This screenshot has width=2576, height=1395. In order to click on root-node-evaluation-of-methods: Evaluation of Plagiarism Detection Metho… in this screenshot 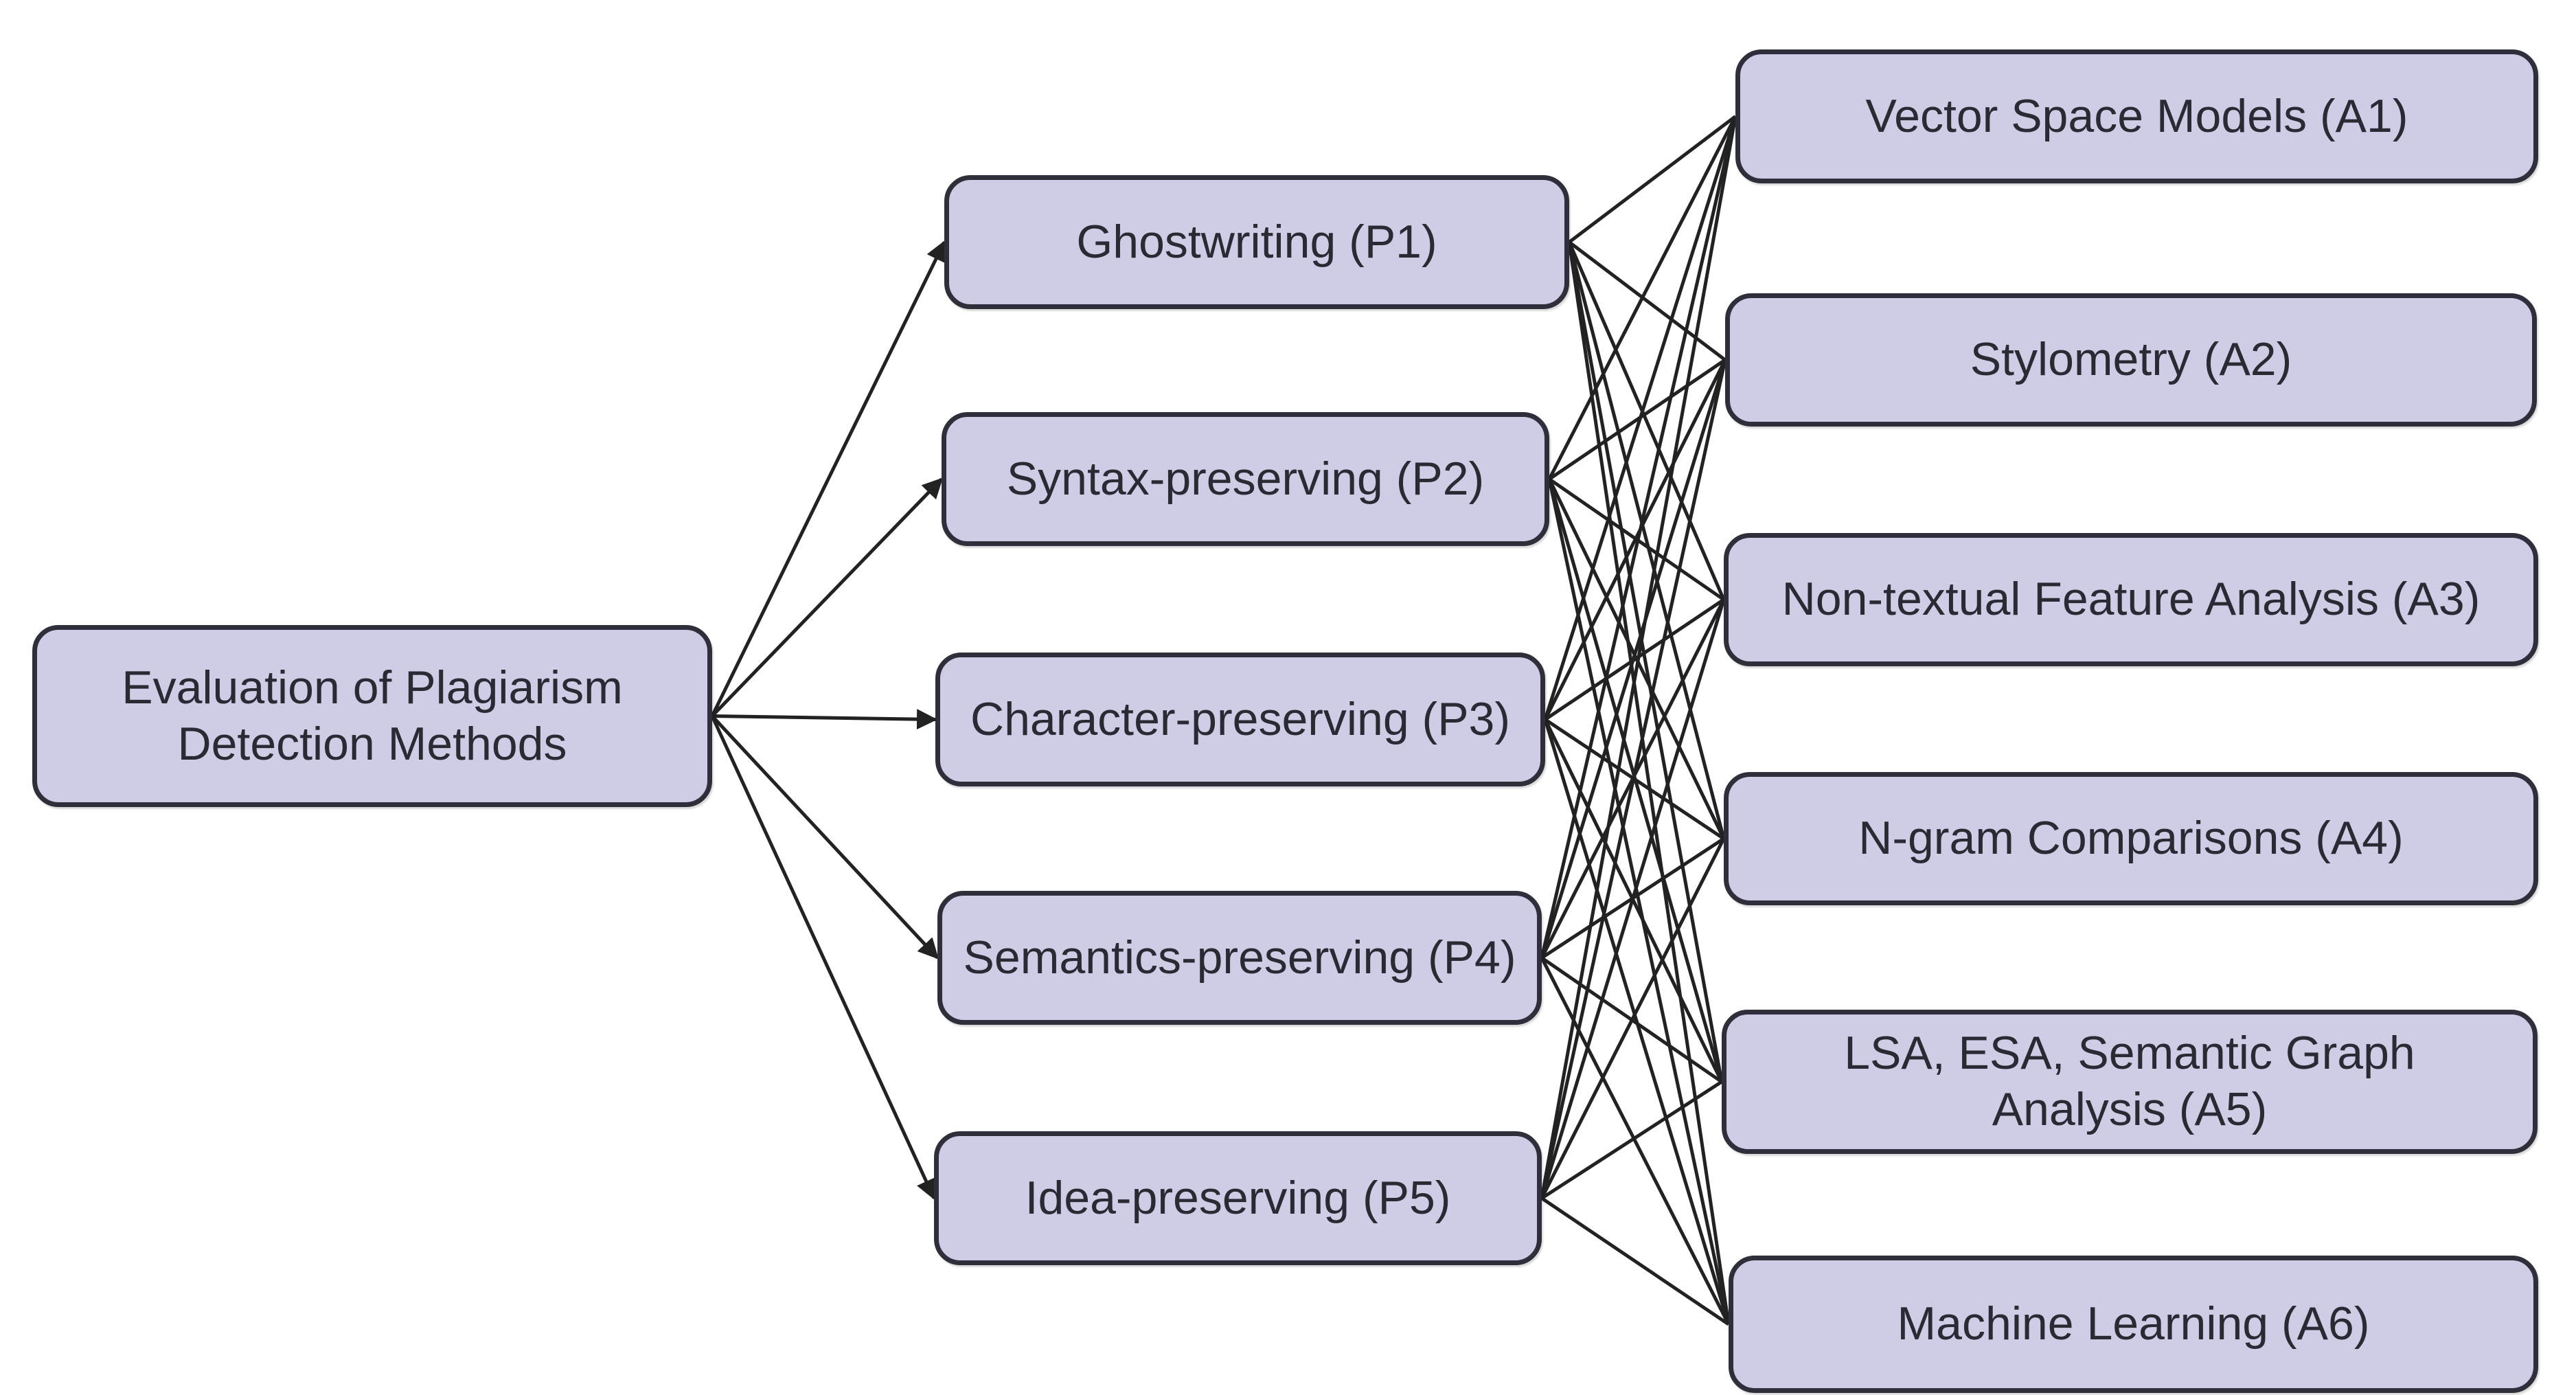, I will do `click(372, 716)`.